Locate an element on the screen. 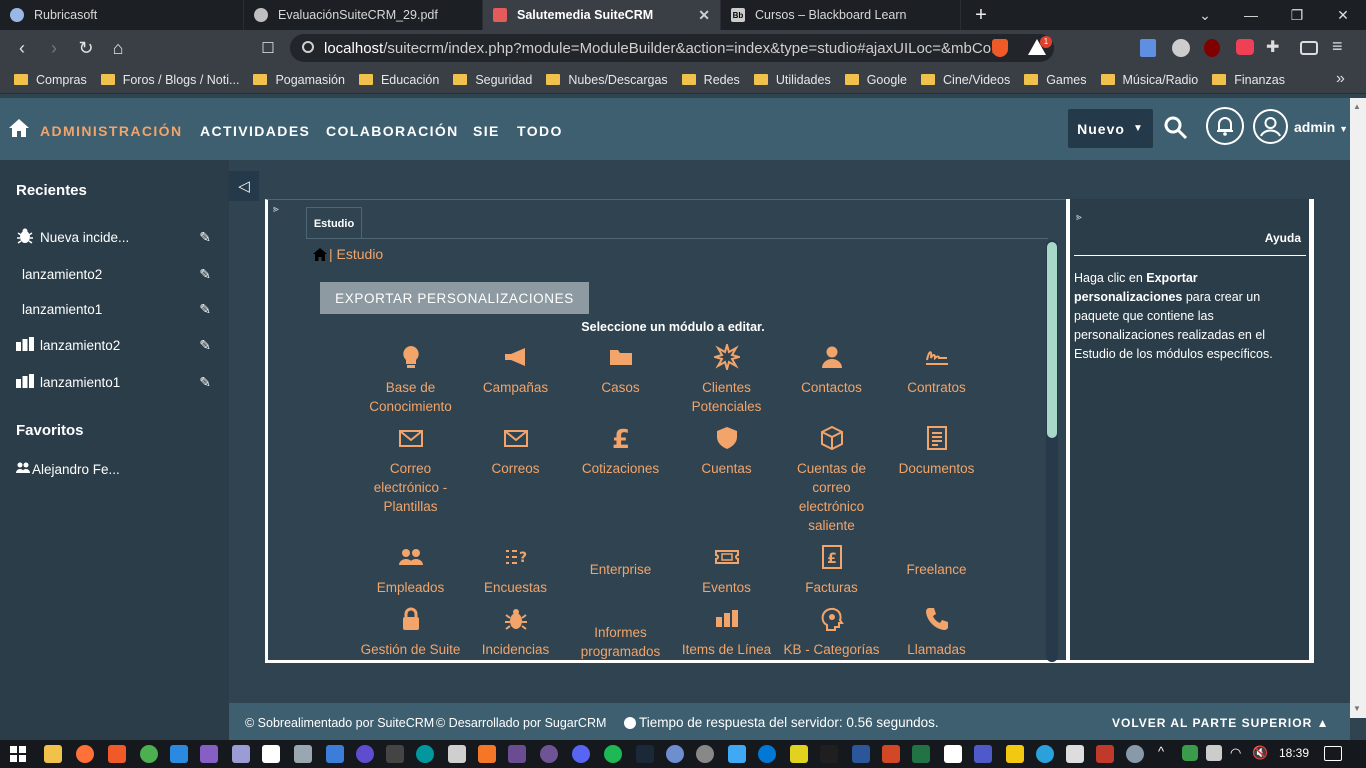 This screenshot has width=1366, height=768. excel-icon is located at coordinates (921, 754).